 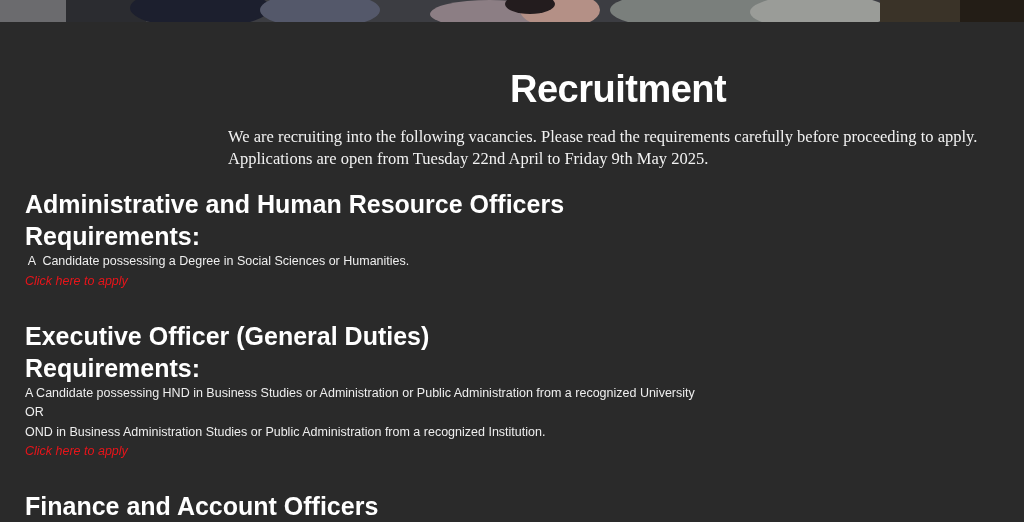 What do you see at coordinates (295, 204) in the screenshot?
I see `vacancy-title: Administrative and Human Resource Officers` at bounding box center [295, 204].